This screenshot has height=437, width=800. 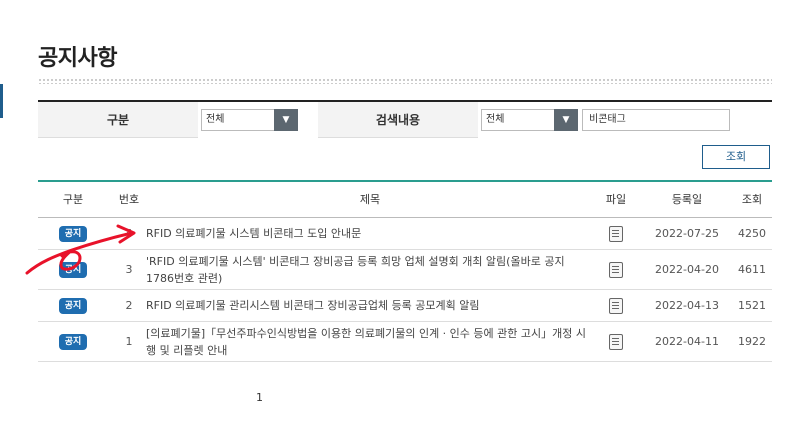 What do you see at coordinates (368, 233) in the screenshot?
I see `title-link: RFID 의료폐기물 시스템 비콘태그 도입 안내문` at bounding box center [368, 233].